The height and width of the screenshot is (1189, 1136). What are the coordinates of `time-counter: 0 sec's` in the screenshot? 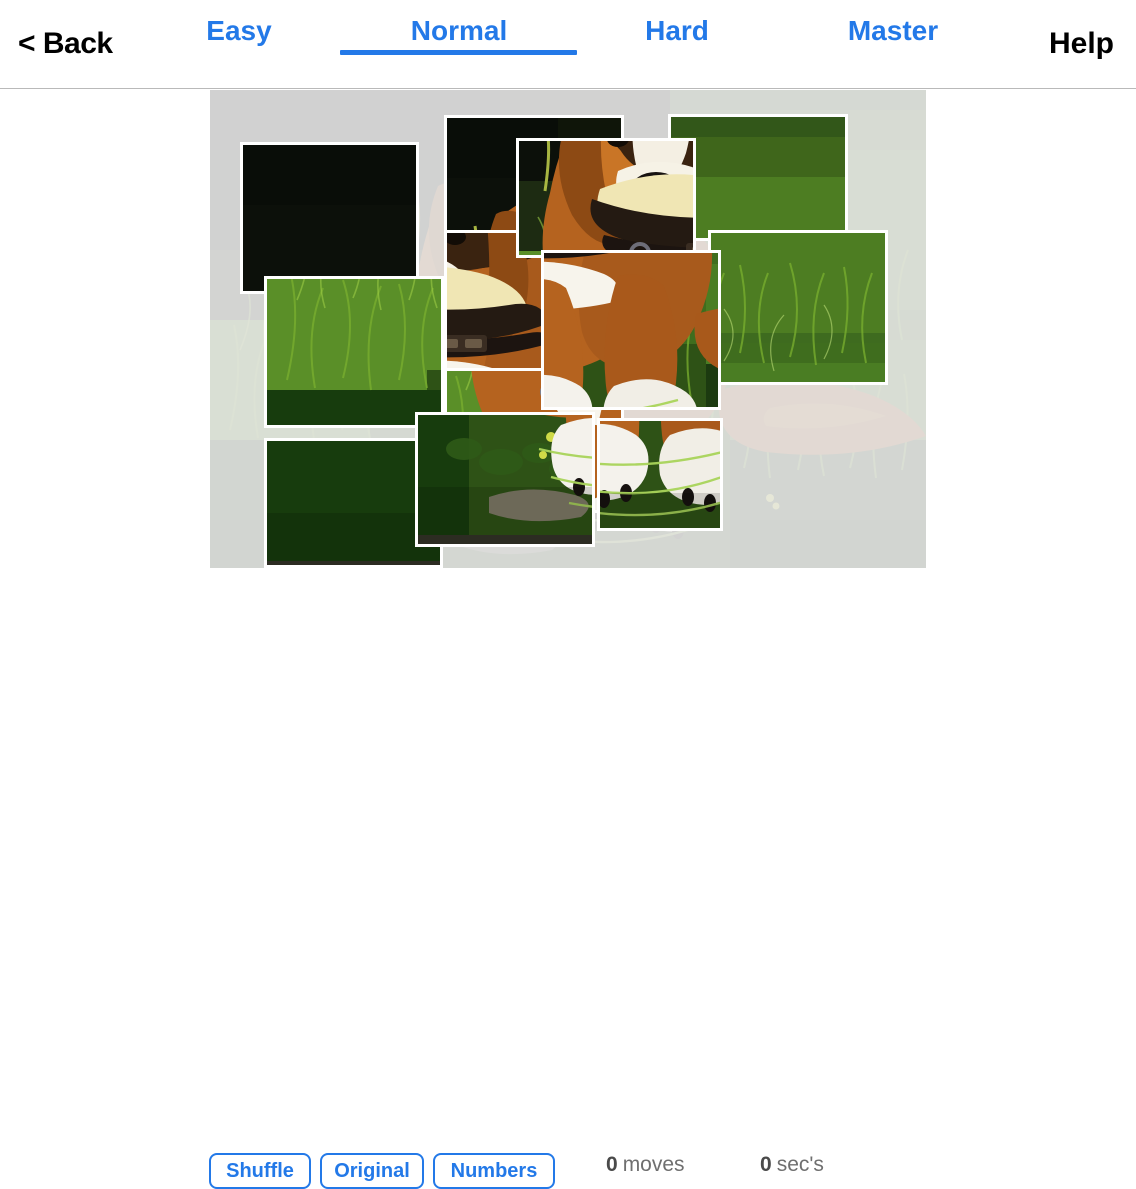 It's located at (792, 1164).